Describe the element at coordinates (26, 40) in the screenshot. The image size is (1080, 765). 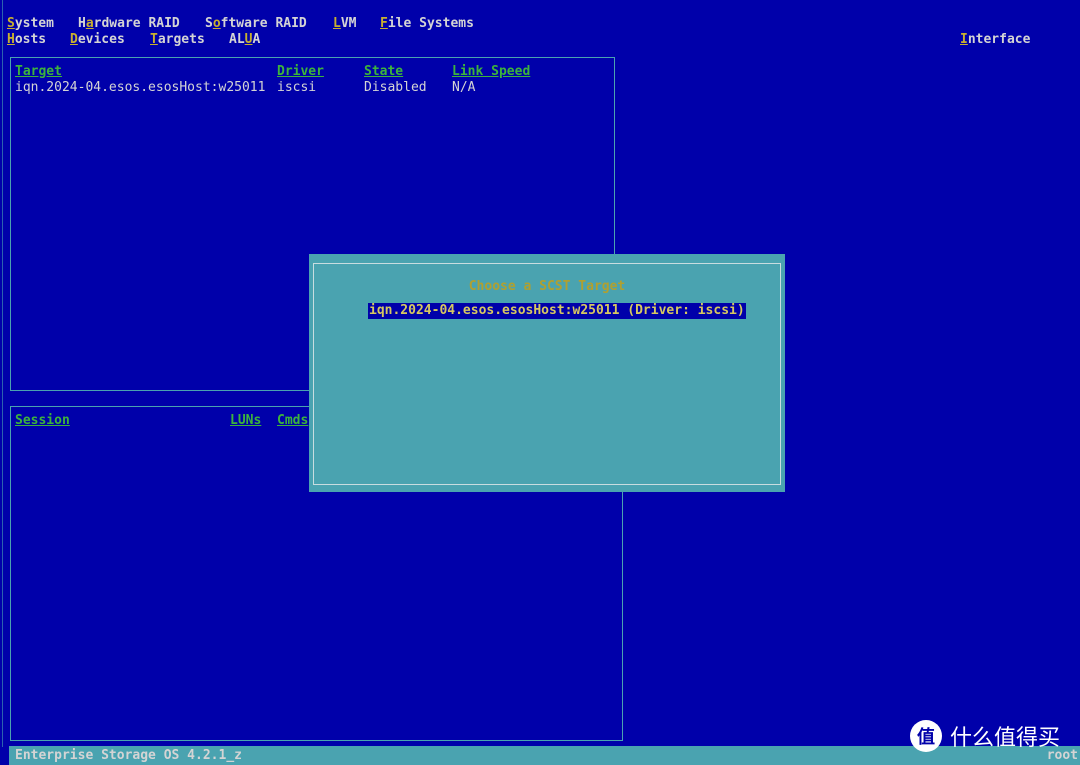
I see `menu-hosts: Hosts` at that location.